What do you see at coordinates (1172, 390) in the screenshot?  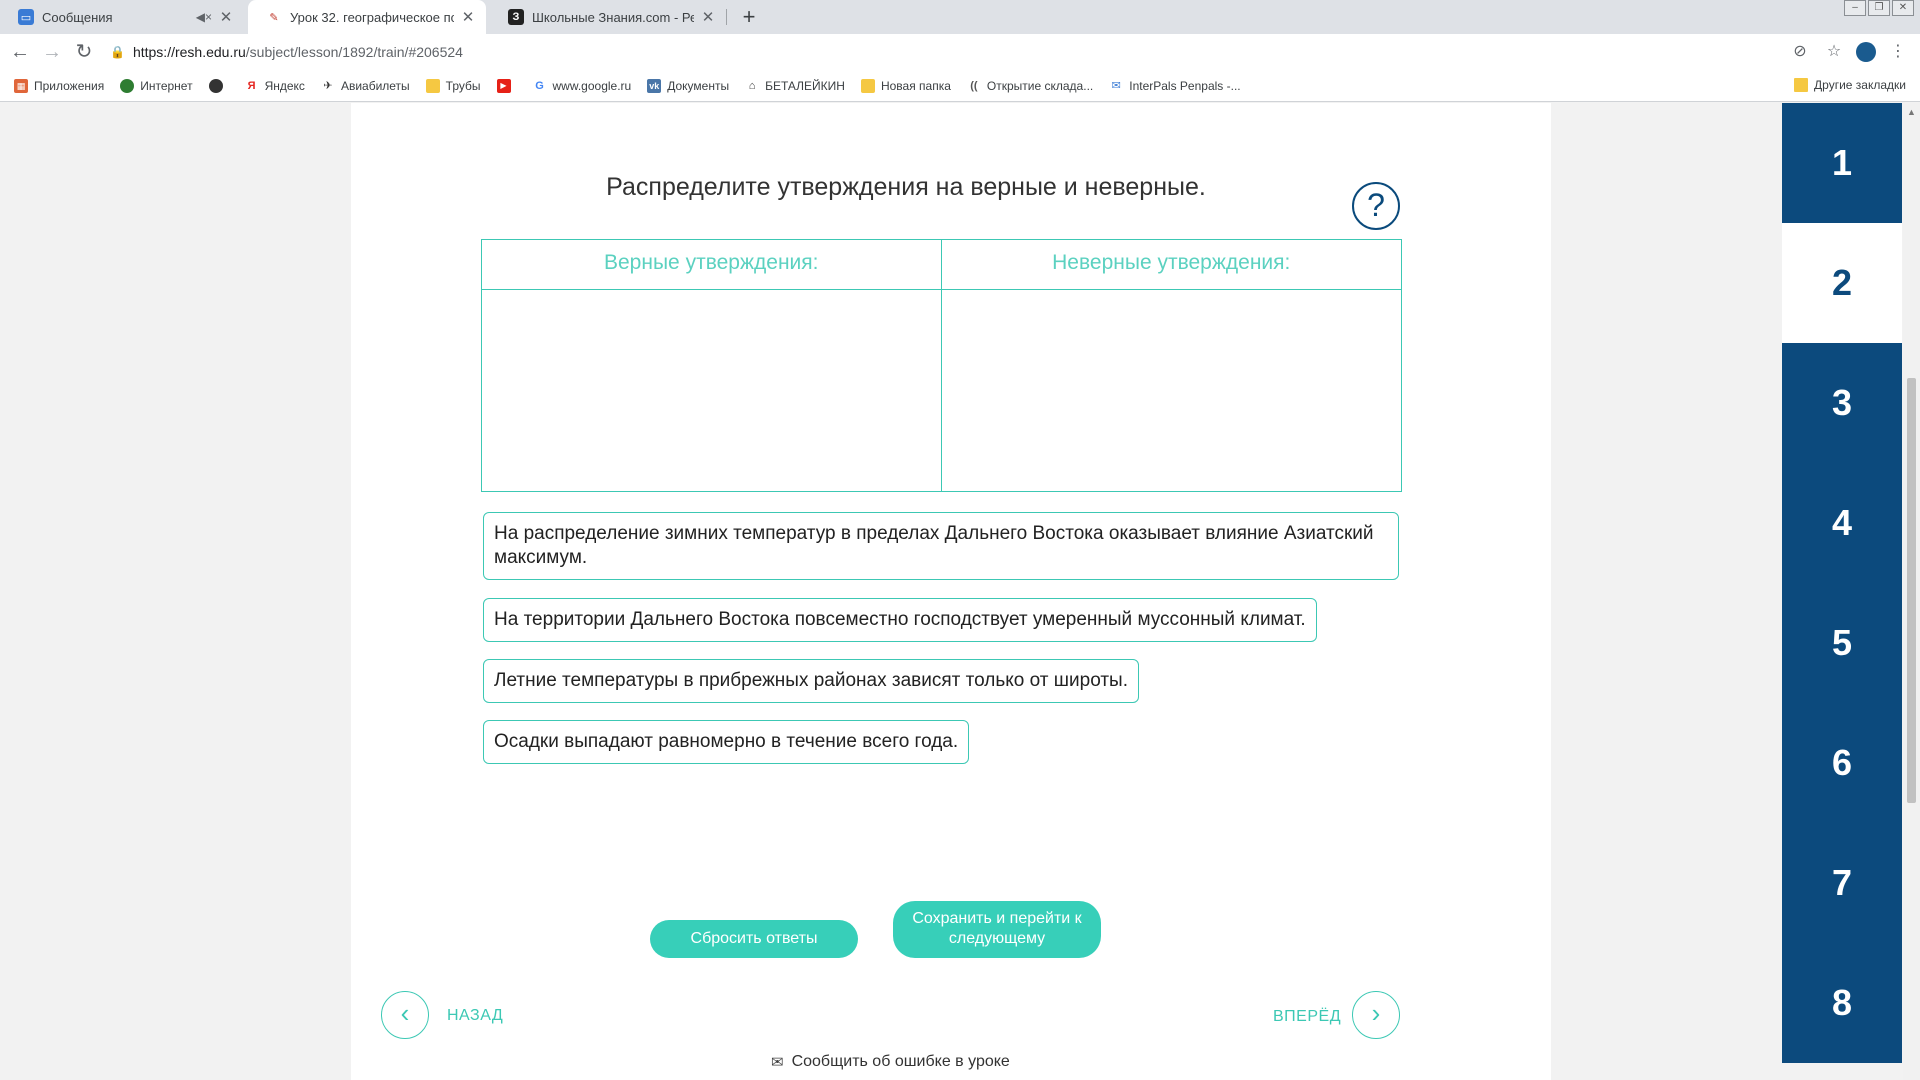 I see `dropzone-false` at bounding box center [1172, 390].